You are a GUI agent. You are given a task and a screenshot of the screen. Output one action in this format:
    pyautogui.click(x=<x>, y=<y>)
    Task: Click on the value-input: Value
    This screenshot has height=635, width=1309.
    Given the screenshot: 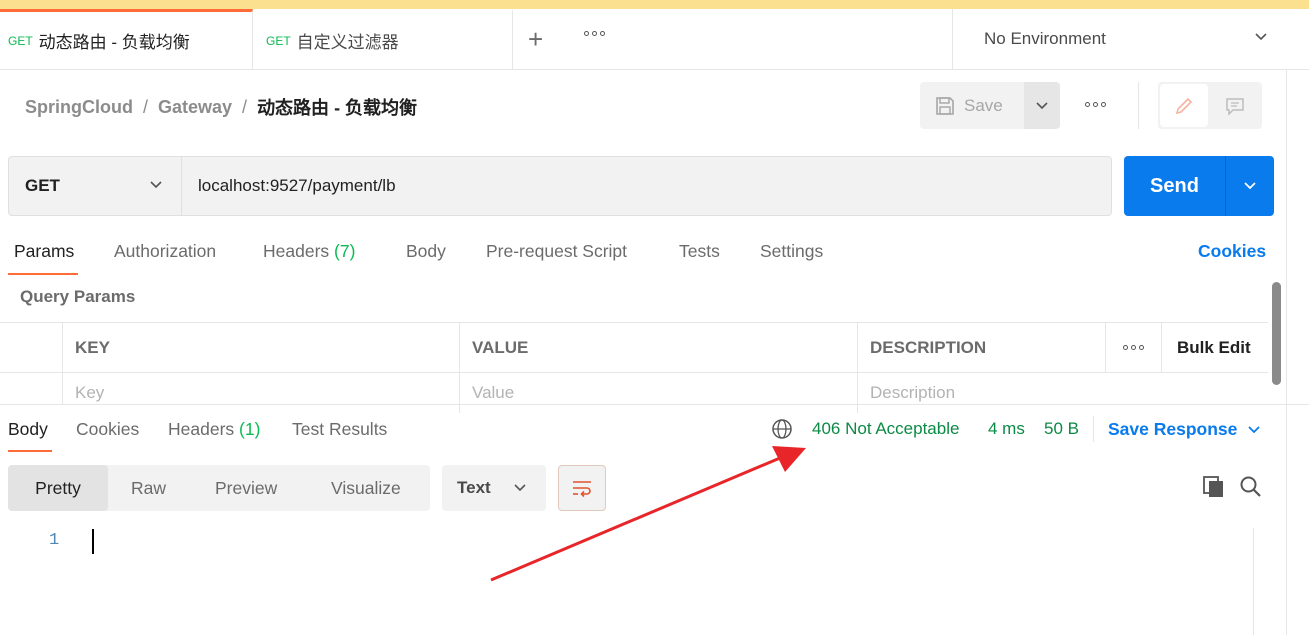 What is the action you would take?
    pyautogui.click(x=659, y=393)
    